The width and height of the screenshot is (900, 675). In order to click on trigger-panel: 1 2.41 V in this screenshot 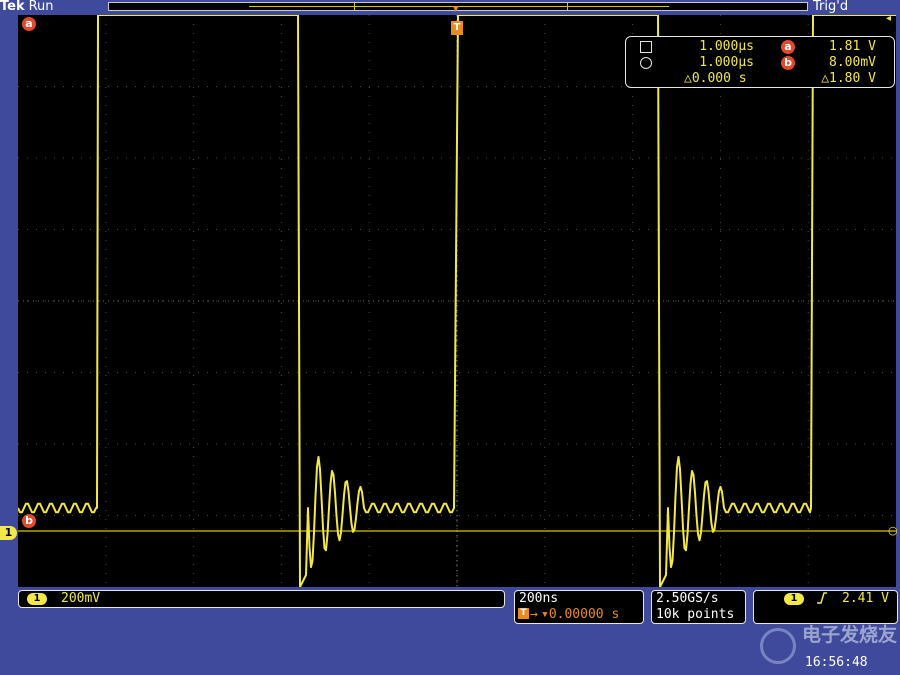, I will do `click(825, 607)`.